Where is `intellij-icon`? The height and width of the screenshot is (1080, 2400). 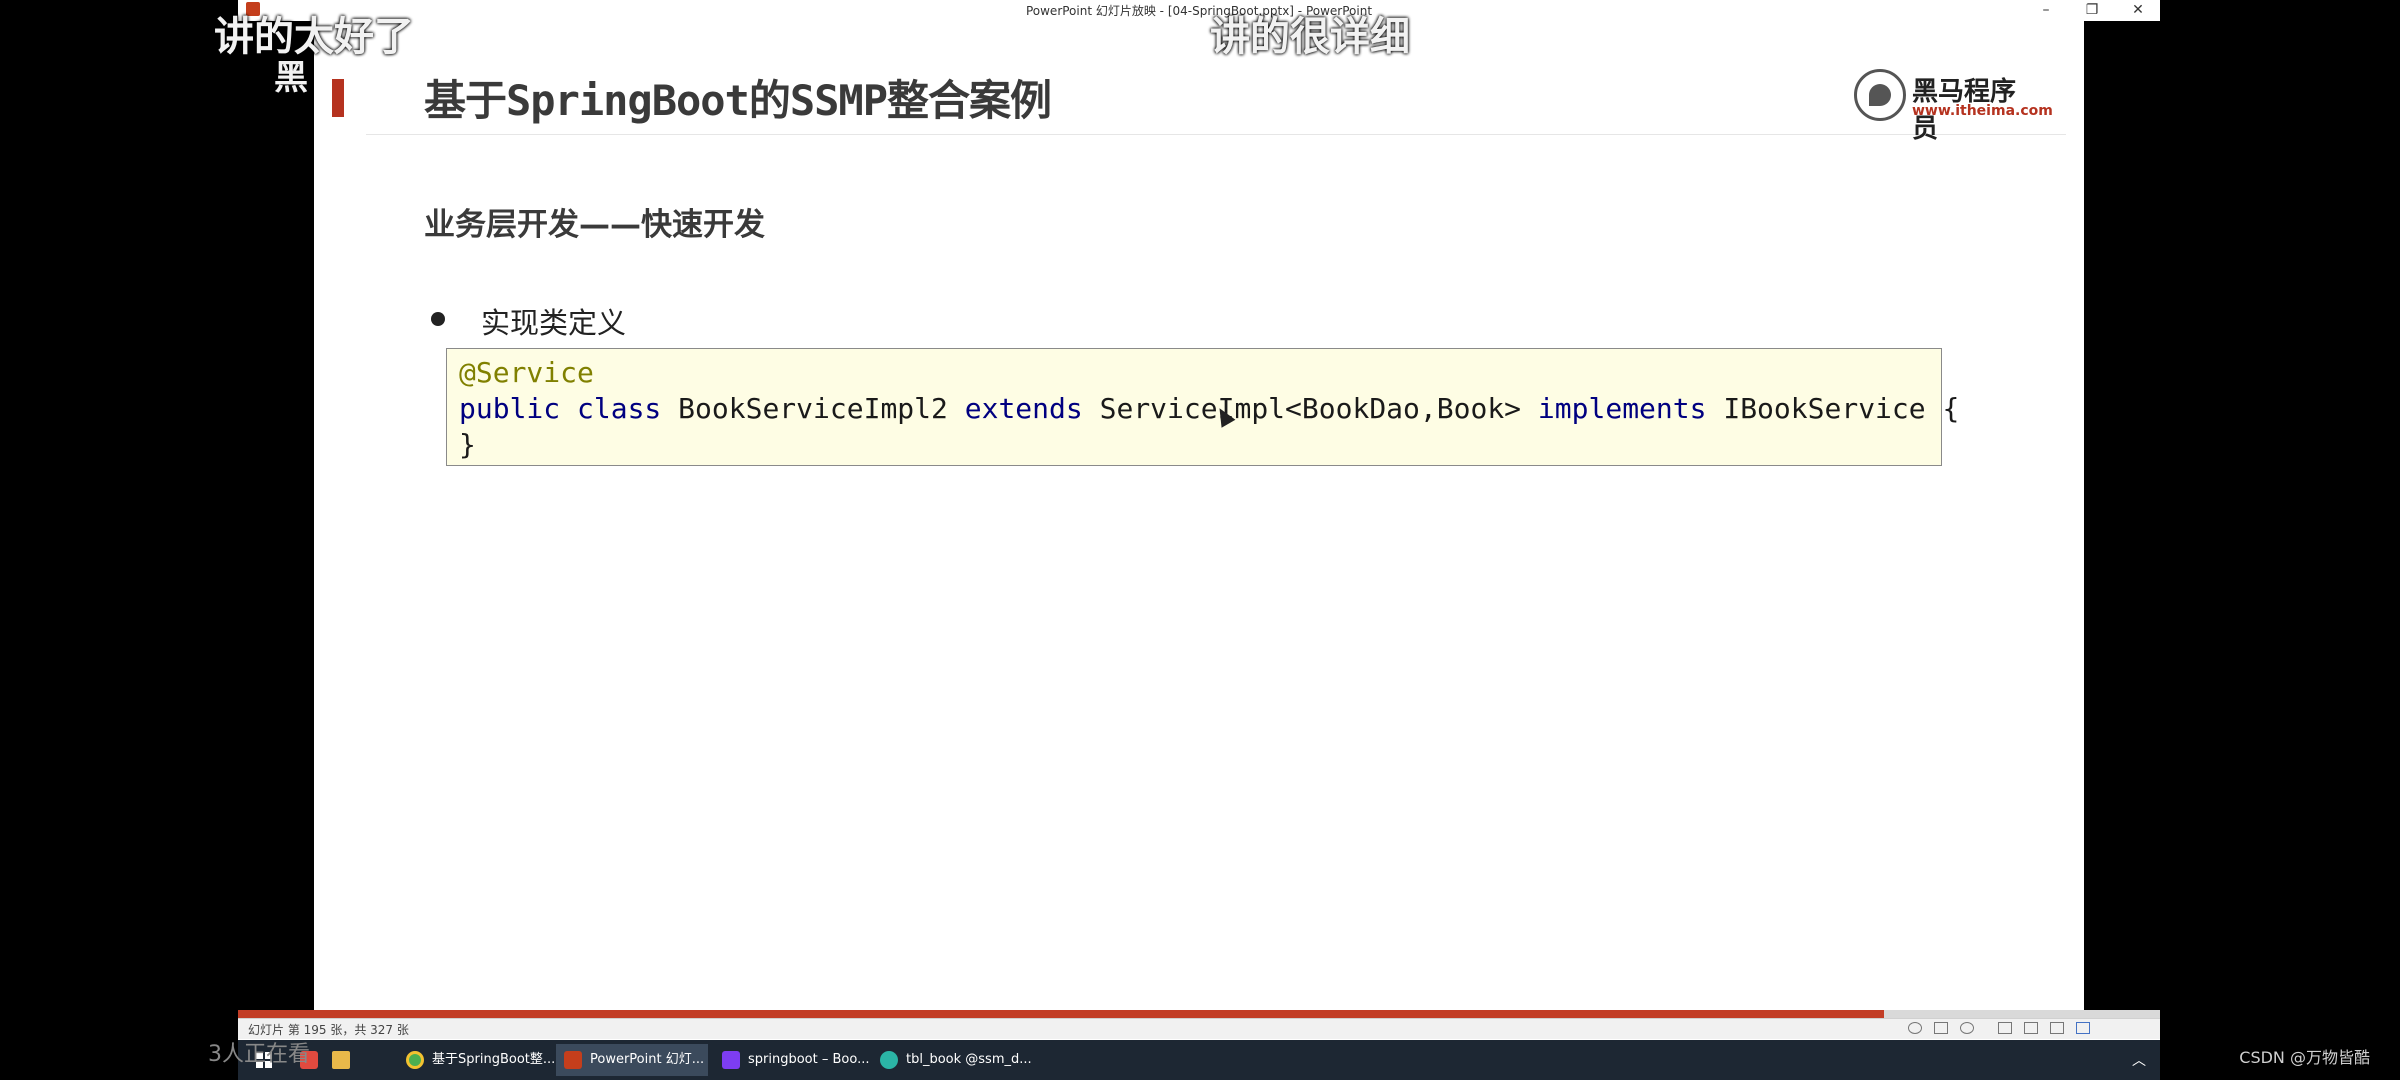
intellij-icon is located at coordinates (731, 1060).